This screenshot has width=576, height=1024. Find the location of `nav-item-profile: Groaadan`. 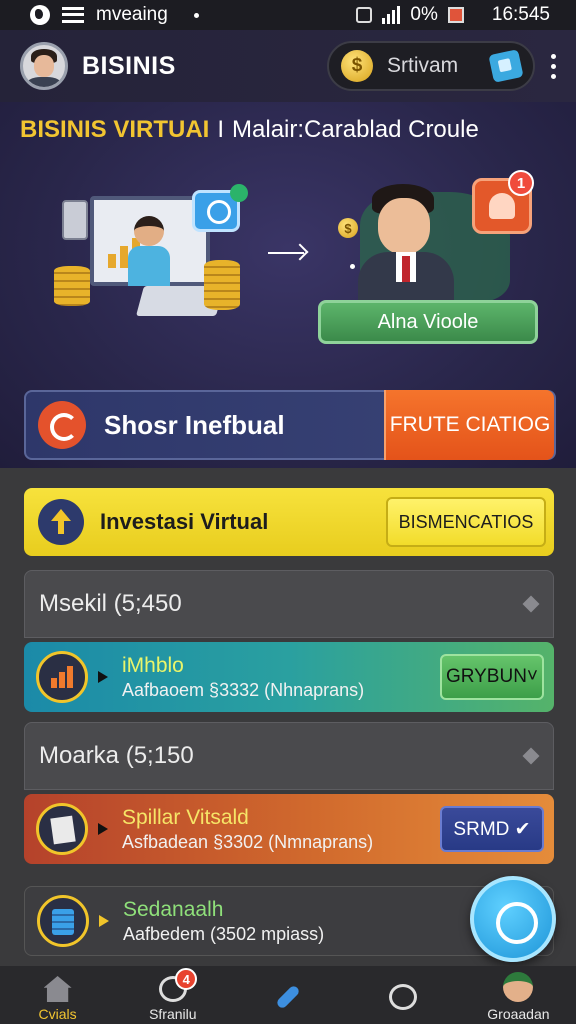

nav-item-profile: Groaadan is located at coordinates (518, 995).